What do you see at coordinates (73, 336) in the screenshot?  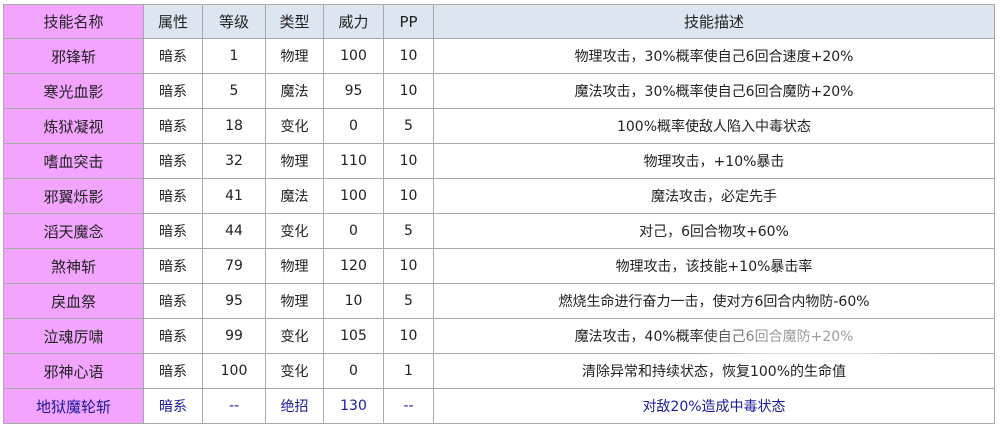 I see `skill-name: 泣魂厉啸` at bounding box center [73, 336].